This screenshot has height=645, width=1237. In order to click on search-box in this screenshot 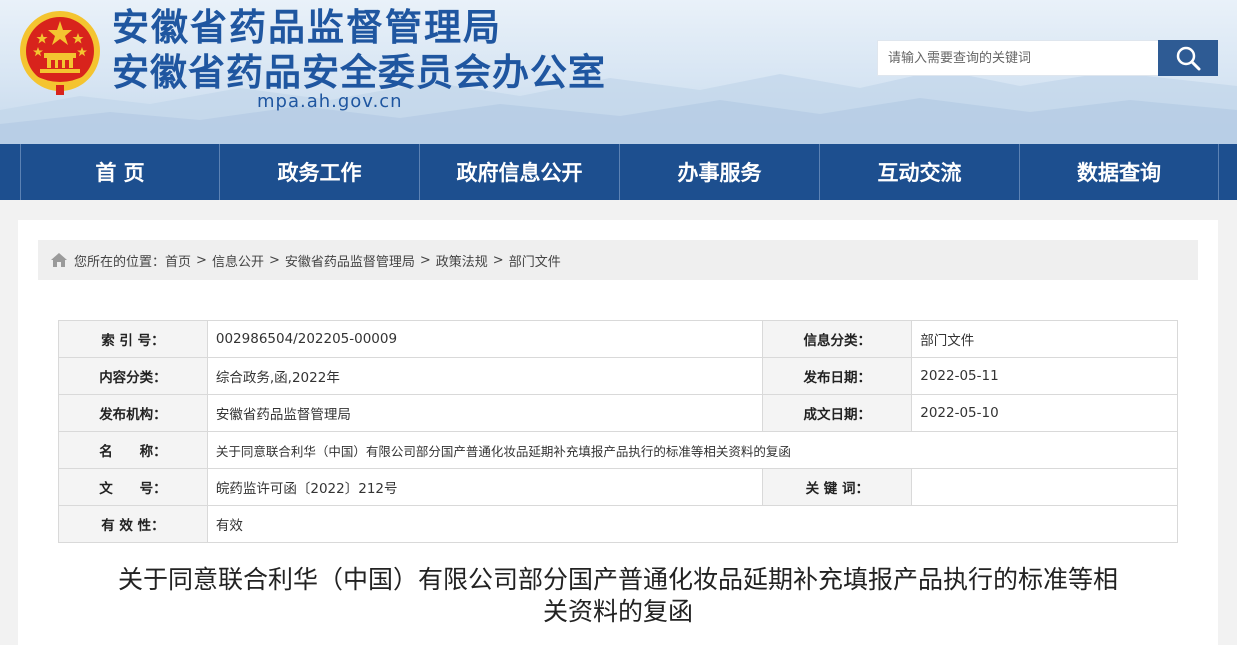, I will do `click(1047, 58)`.